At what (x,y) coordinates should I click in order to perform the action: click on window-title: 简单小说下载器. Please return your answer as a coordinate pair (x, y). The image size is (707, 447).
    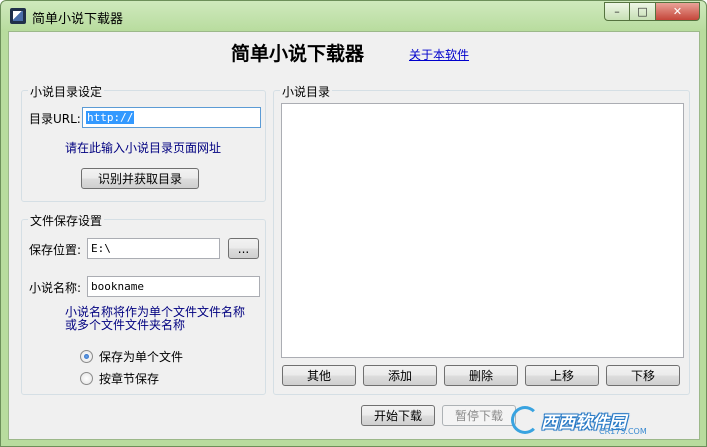
    Looking at the image, I should click on (78, 19).